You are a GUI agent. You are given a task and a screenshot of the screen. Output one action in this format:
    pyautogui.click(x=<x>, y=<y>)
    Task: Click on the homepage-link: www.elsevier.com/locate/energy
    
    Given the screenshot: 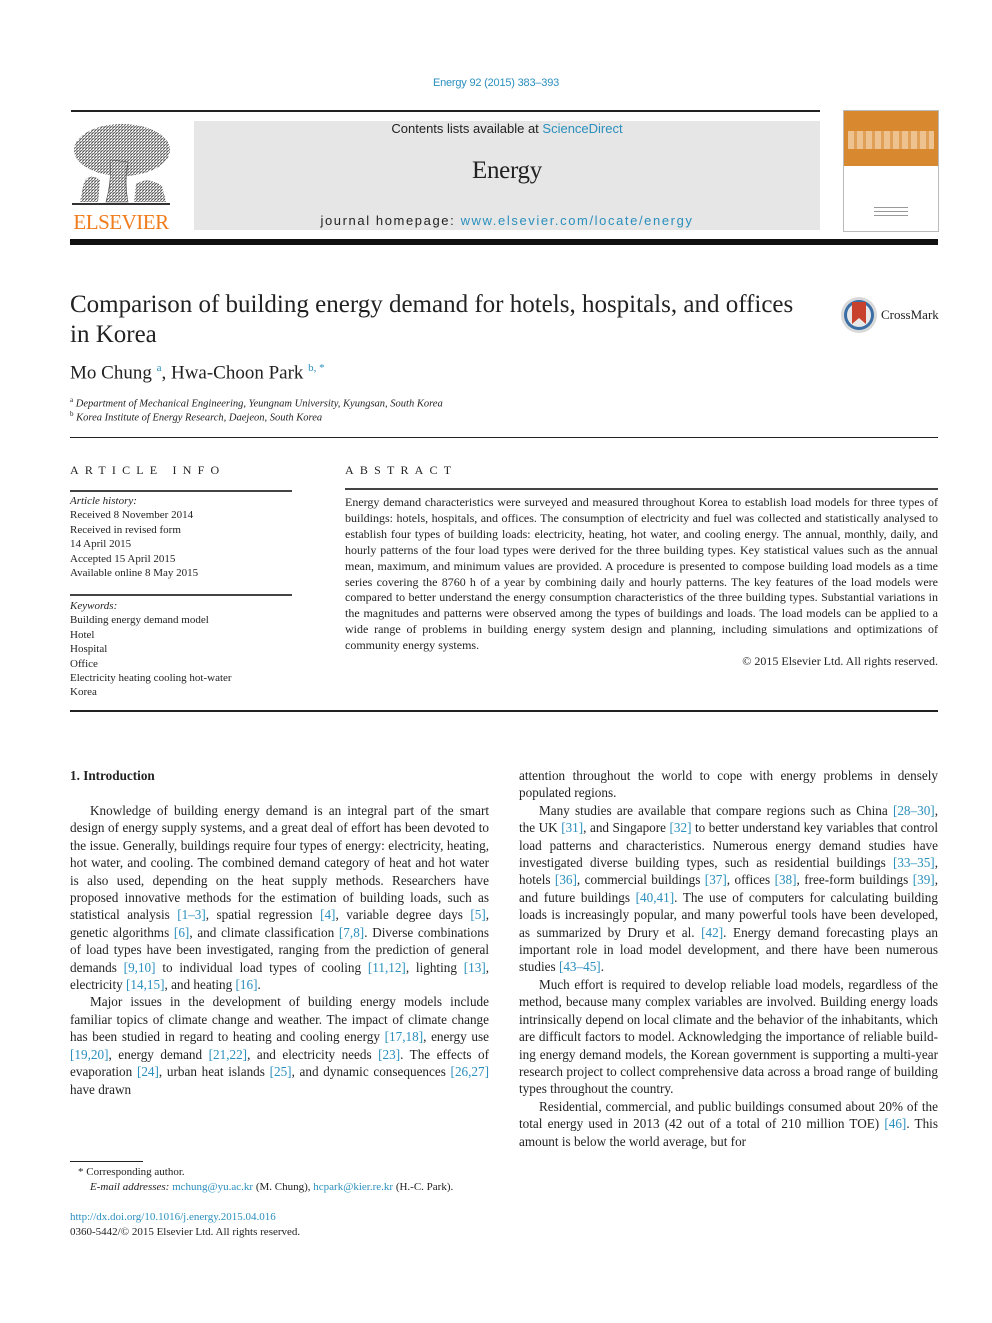 What is the action you would take?
    pyautogui.click(x=577, y=220)
    